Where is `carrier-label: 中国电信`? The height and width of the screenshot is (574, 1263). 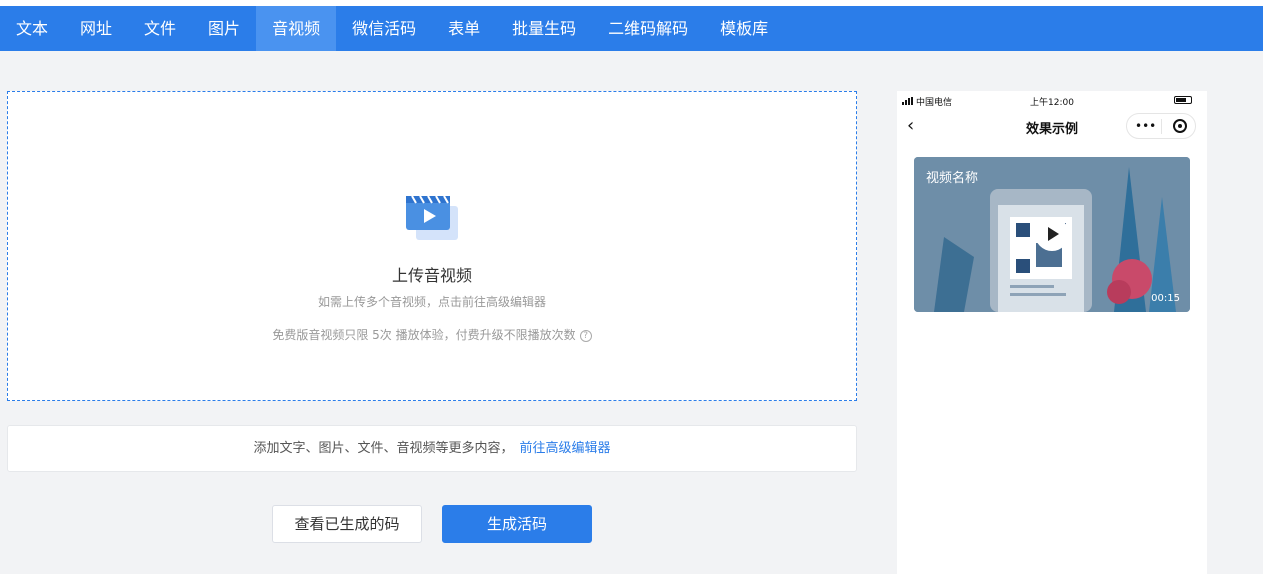
carrier-label: 中国电信 is located at coordinates (934, 103).